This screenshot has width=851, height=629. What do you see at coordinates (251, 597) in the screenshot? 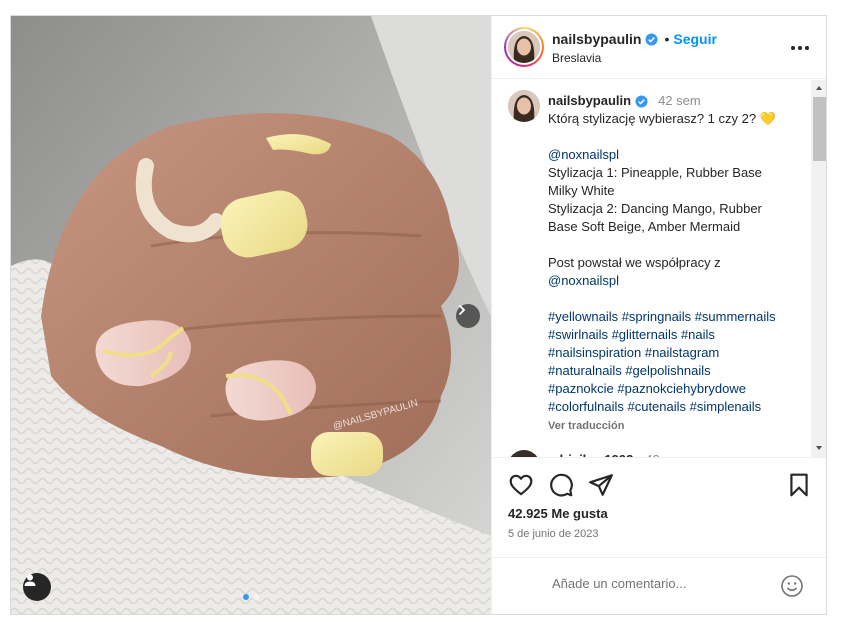
I see `carousel-indicator` at bounding box center [251, 597].